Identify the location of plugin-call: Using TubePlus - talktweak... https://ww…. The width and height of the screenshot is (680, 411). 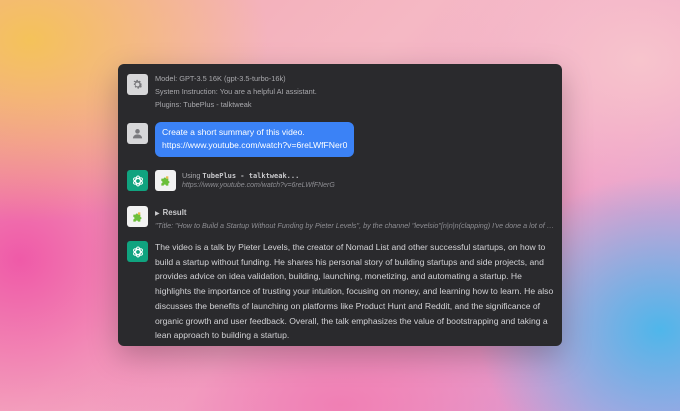
(340, 182).